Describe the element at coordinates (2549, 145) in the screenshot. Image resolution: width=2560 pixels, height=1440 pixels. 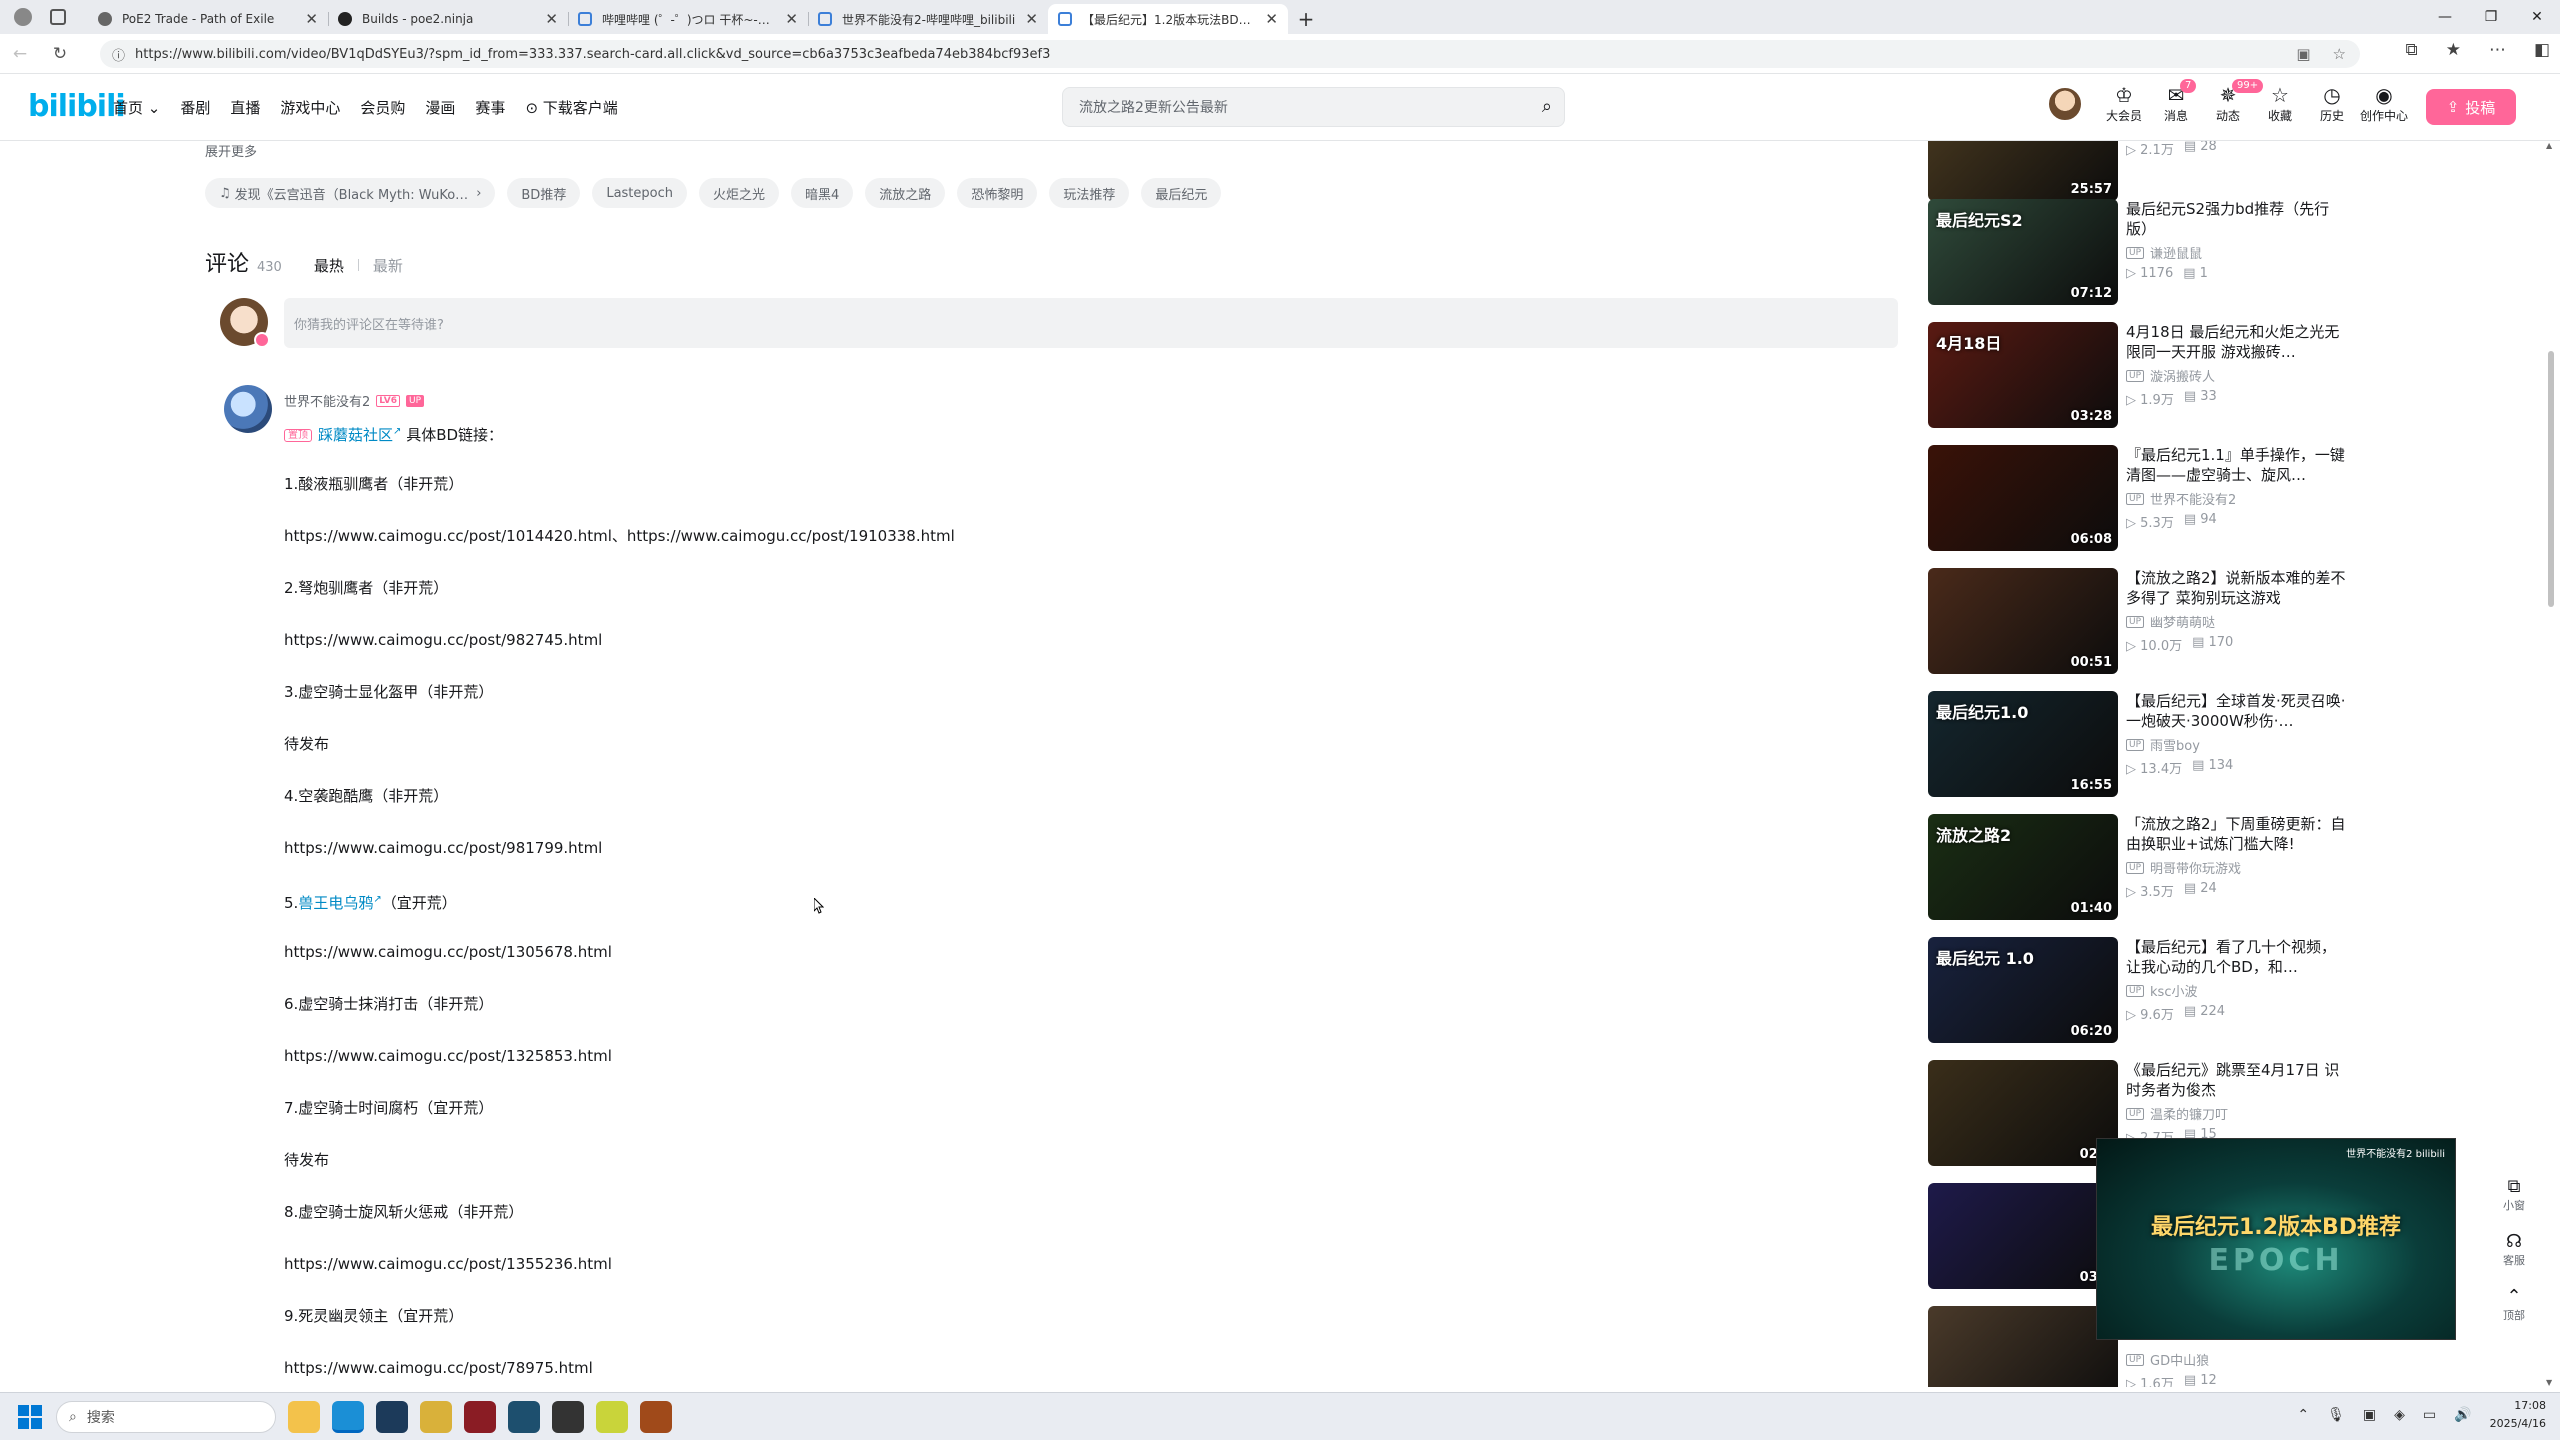
I see `scroll-up-icon: ▲` at that location.